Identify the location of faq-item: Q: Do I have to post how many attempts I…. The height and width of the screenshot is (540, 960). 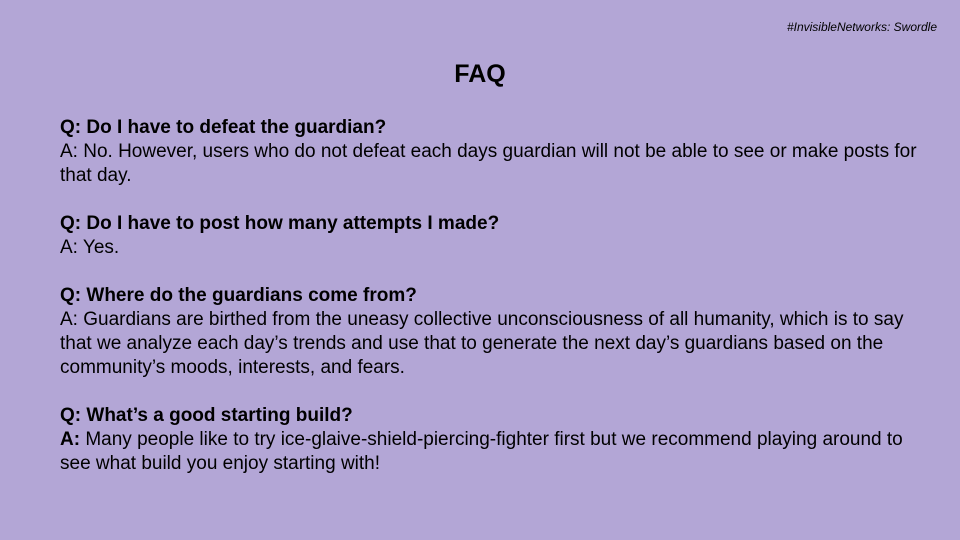
(490, 236).